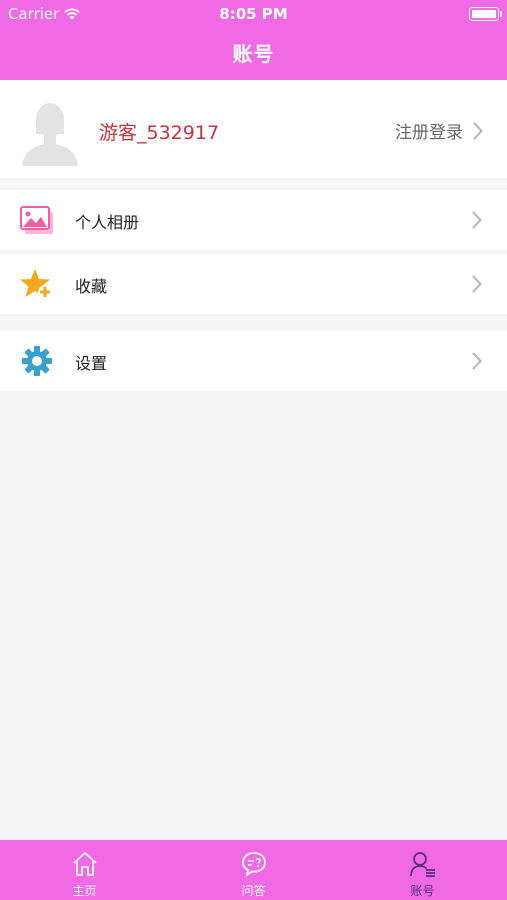  Describe the element at coordinates (253, 284) in the screenshot. I see `menu-item-favorites: 收藏` at that location.